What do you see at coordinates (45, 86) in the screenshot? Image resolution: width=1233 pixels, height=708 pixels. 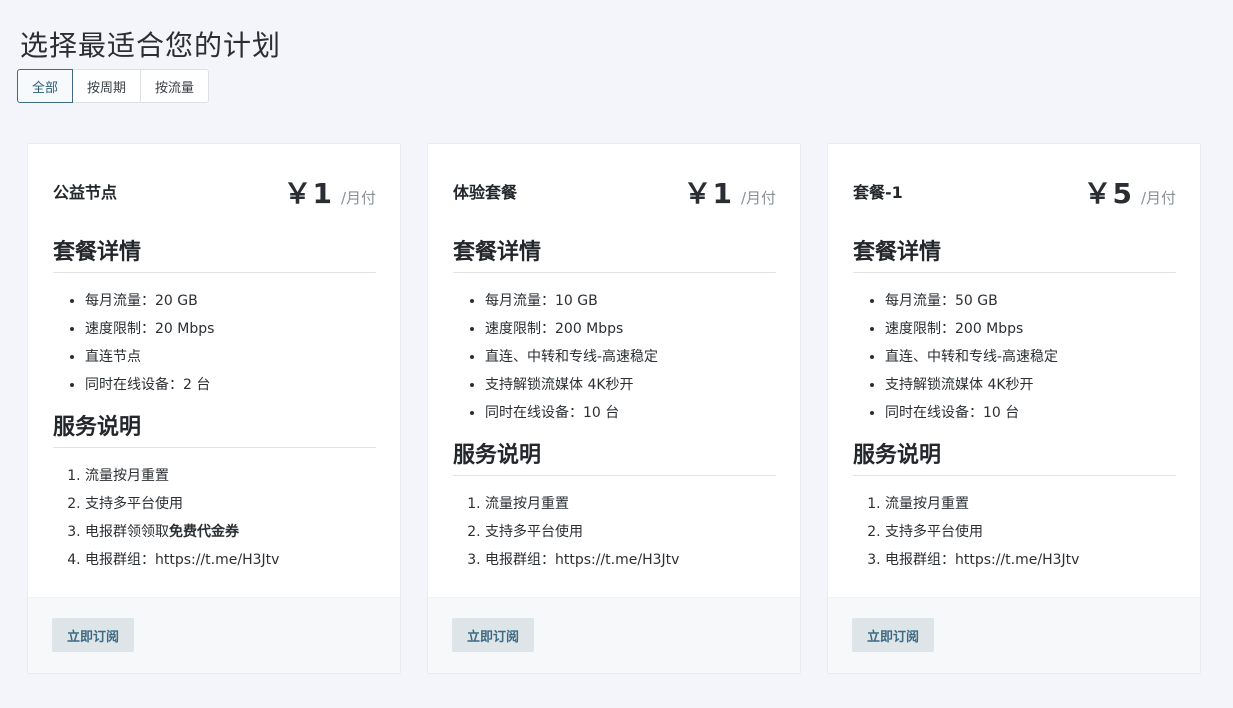 I see `tab-all: 全部` at bounding box center [45, 86].